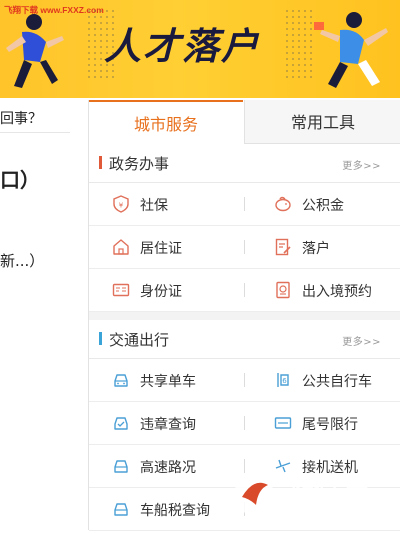 Image resolution: width=400 pixels, height=534 pixels. Describe the element at coordinates (182, 46) in the screenshot. I see `banner-title: 人才落户` at that location.